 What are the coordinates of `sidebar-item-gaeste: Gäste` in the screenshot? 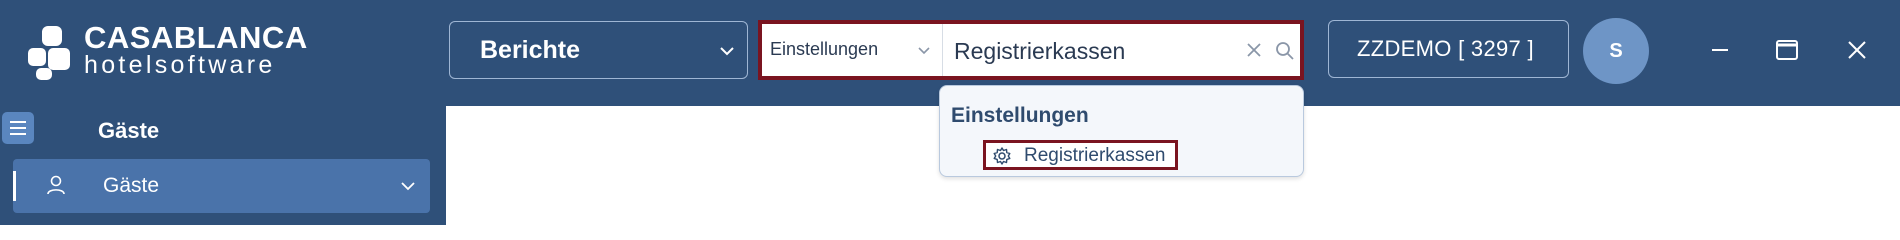 It's located at (221, 186).